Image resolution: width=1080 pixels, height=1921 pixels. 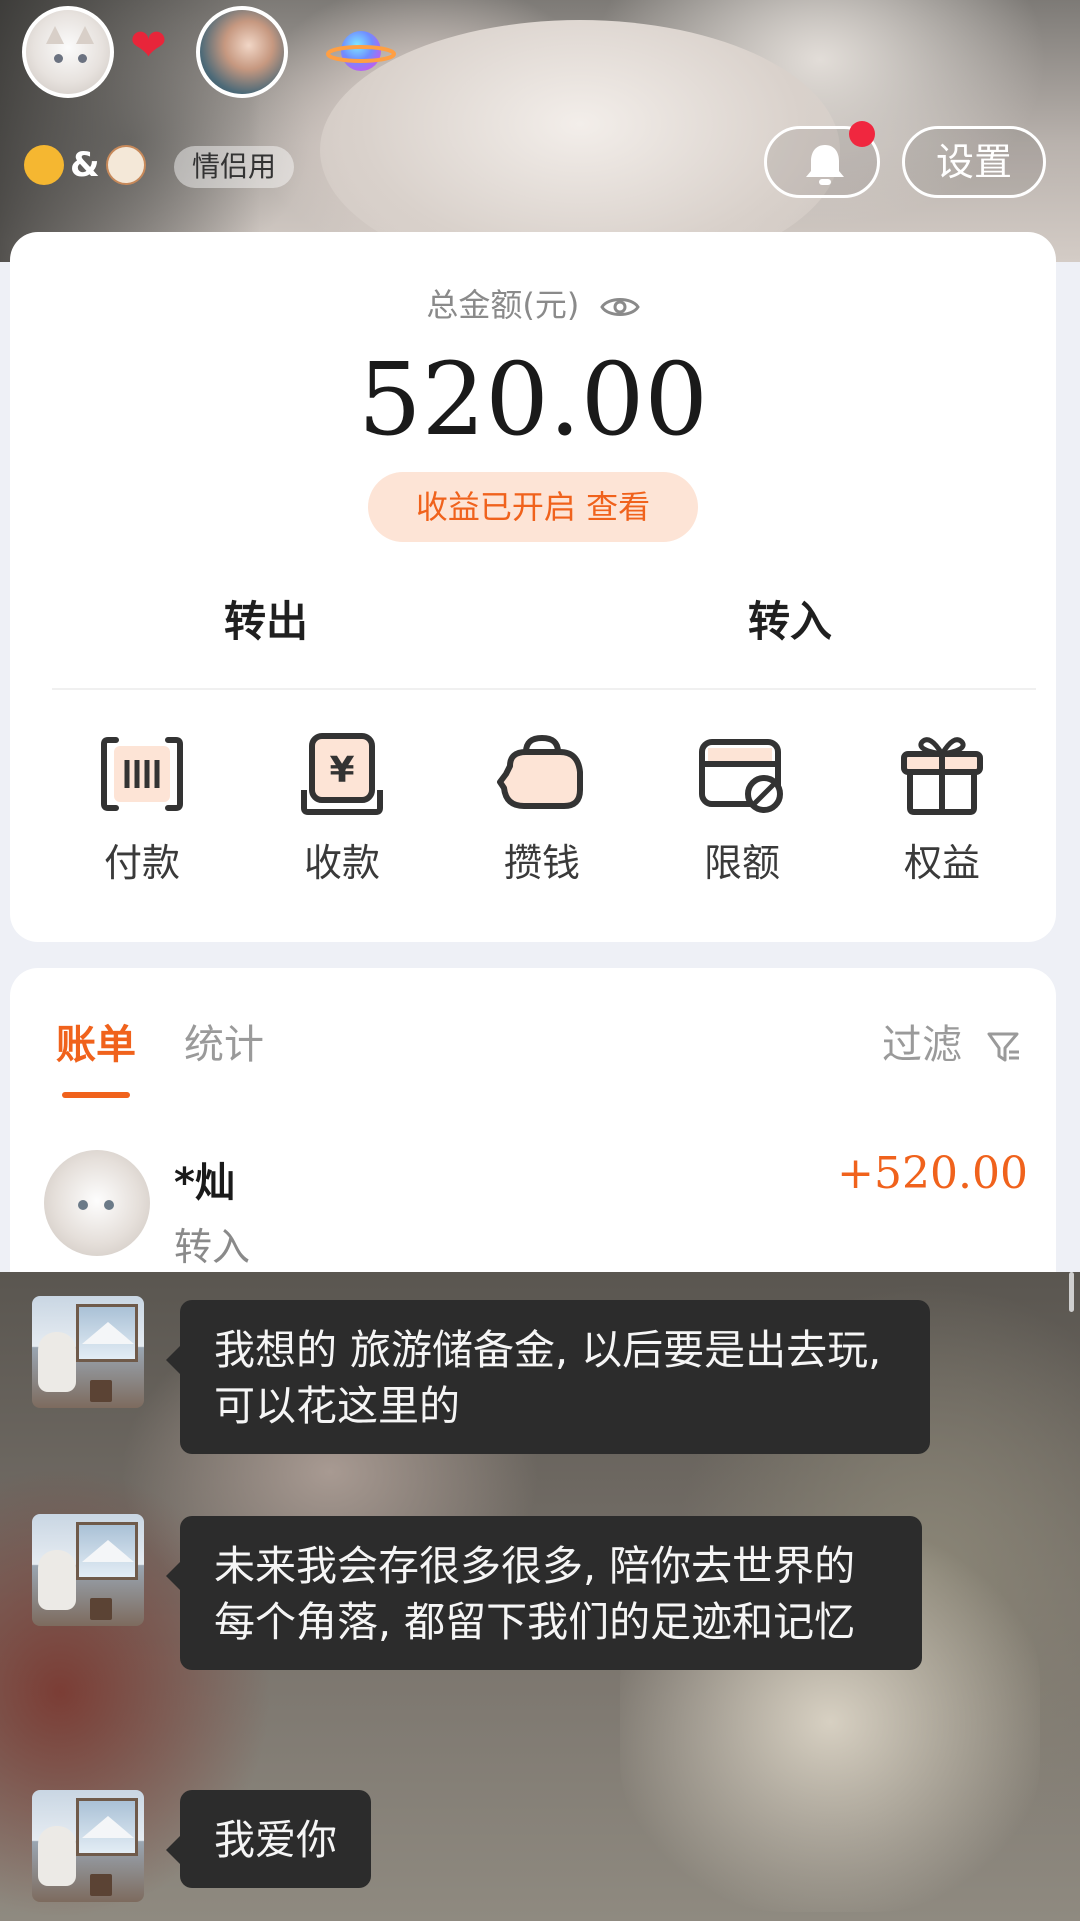 What do you see at coordinates (544, 689) in the screenshot?
I see `card-divider` at bounding box center [544, 689].